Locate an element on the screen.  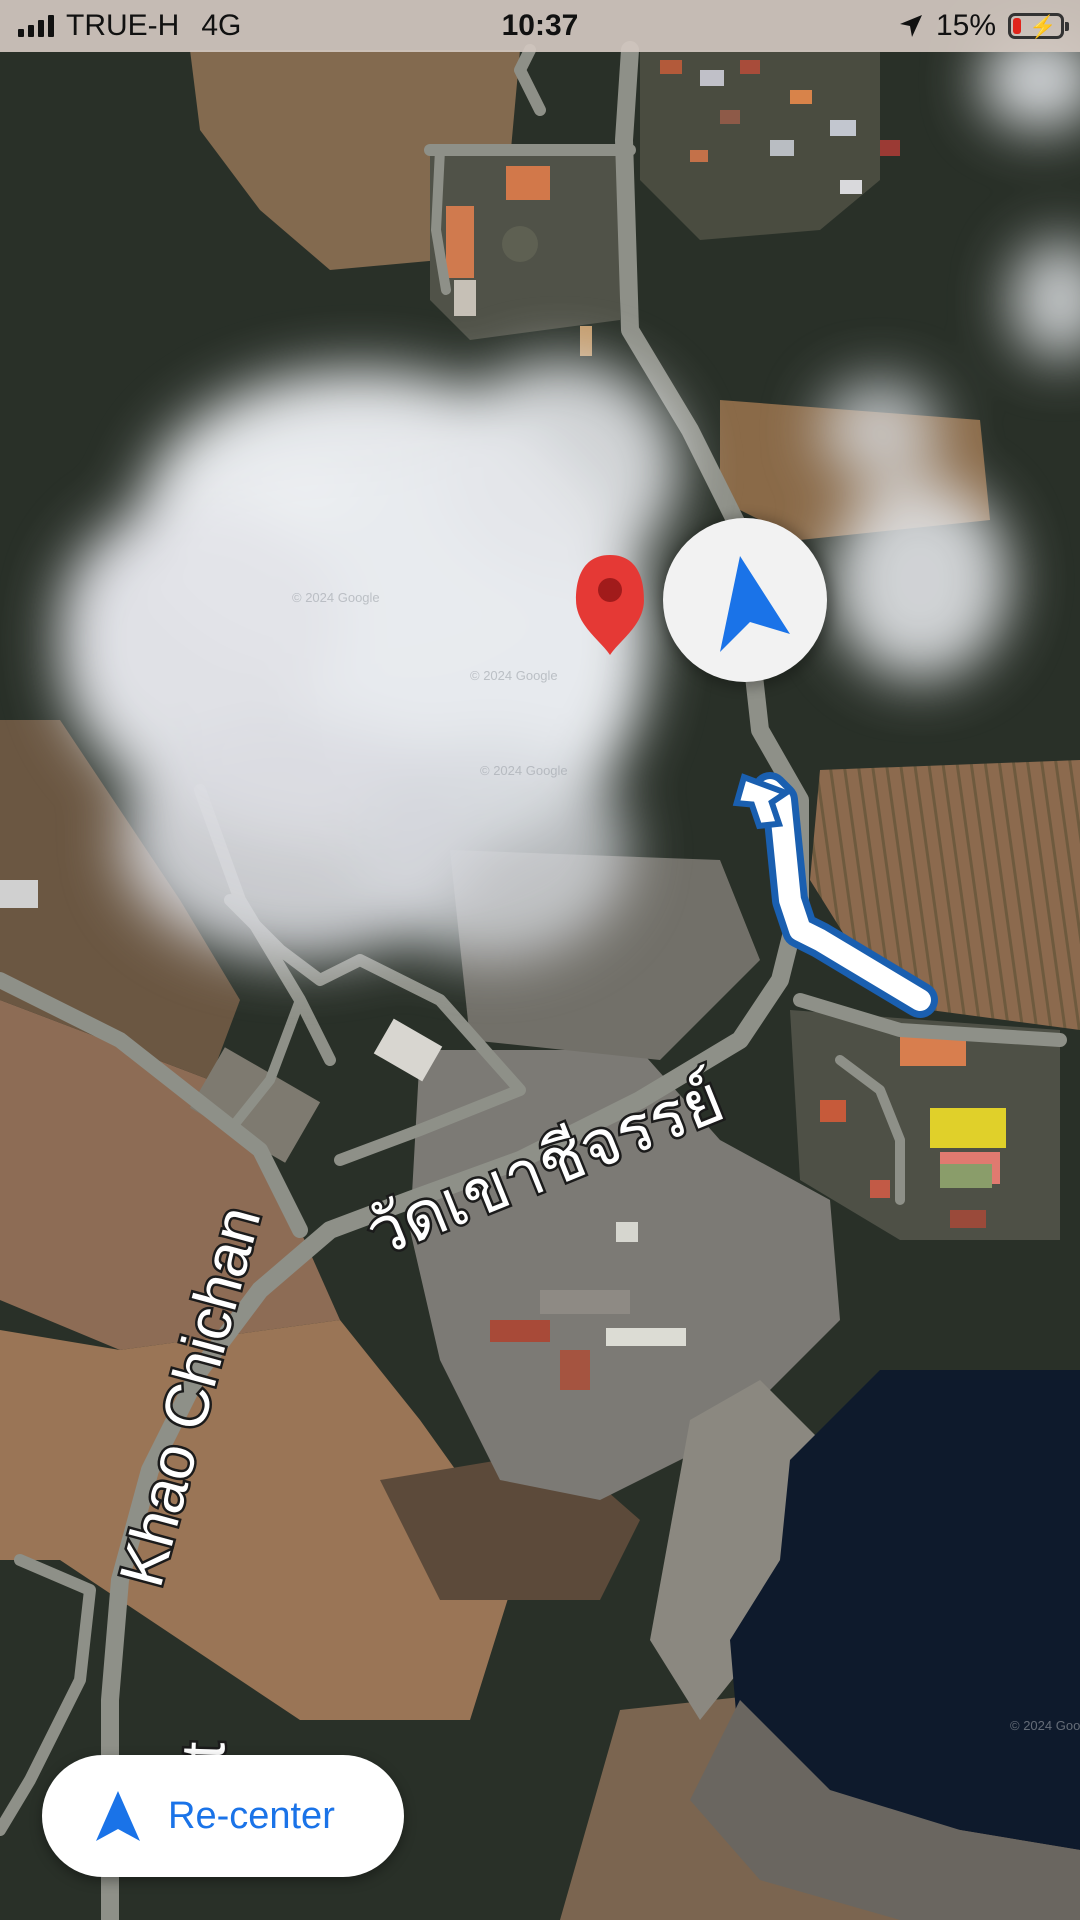
recenter-label: Re-center is located at coordinates (251, 1816).